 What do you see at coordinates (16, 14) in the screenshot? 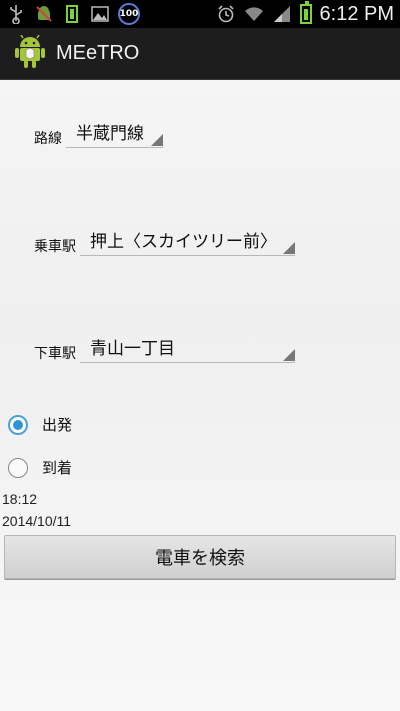
I see `usb-icon` at bounding box center [16, 14].